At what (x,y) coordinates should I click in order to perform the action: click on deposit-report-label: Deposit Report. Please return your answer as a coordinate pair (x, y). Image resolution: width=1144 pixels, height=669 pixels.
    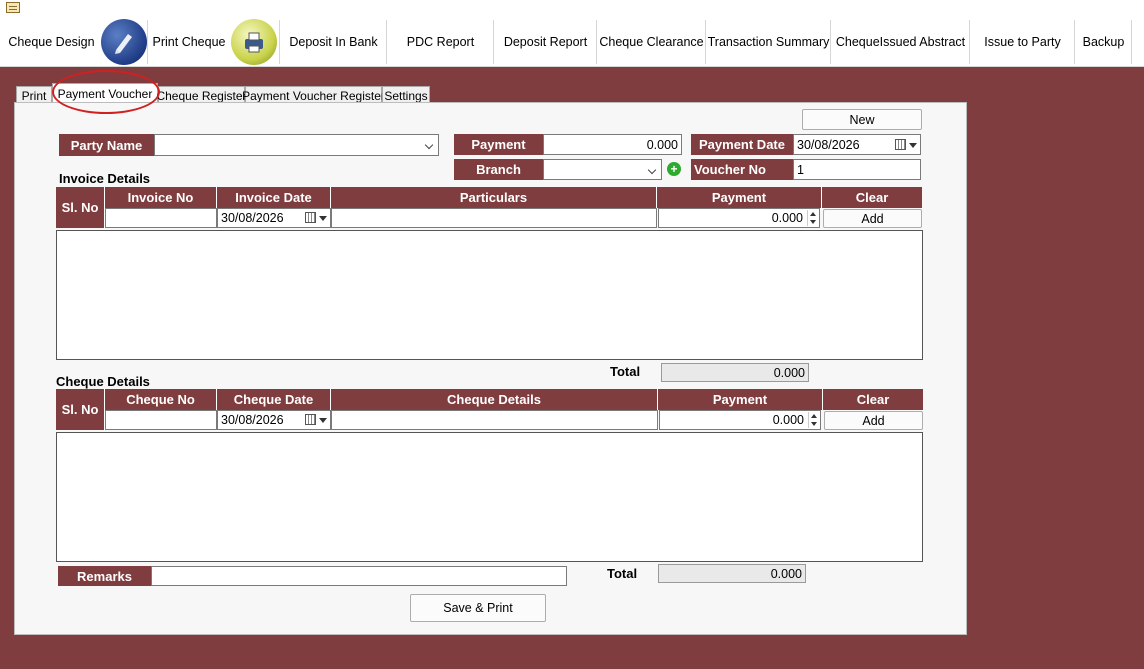
    Looking at the image, I should click on (545, 42).